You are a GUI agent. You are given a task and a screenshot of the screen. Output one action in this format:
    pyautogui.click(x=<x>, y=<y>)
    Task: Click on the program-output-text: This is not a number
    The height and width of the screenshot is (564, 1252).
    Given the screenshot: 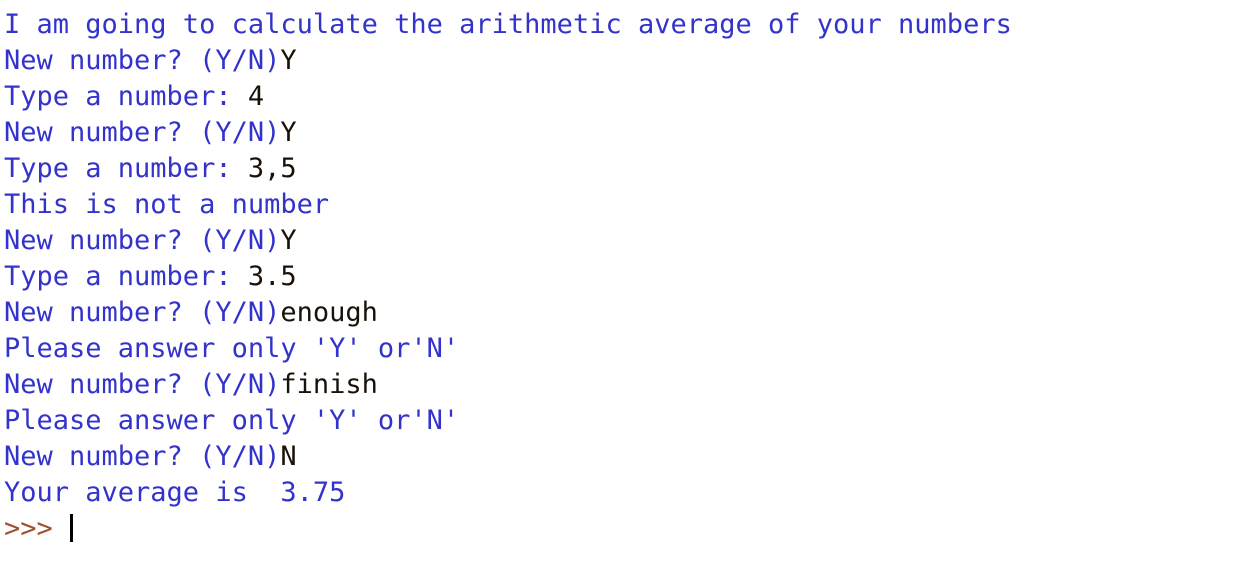 What is the action you would take?
    pyautogui.click(x=167, y=204)
    